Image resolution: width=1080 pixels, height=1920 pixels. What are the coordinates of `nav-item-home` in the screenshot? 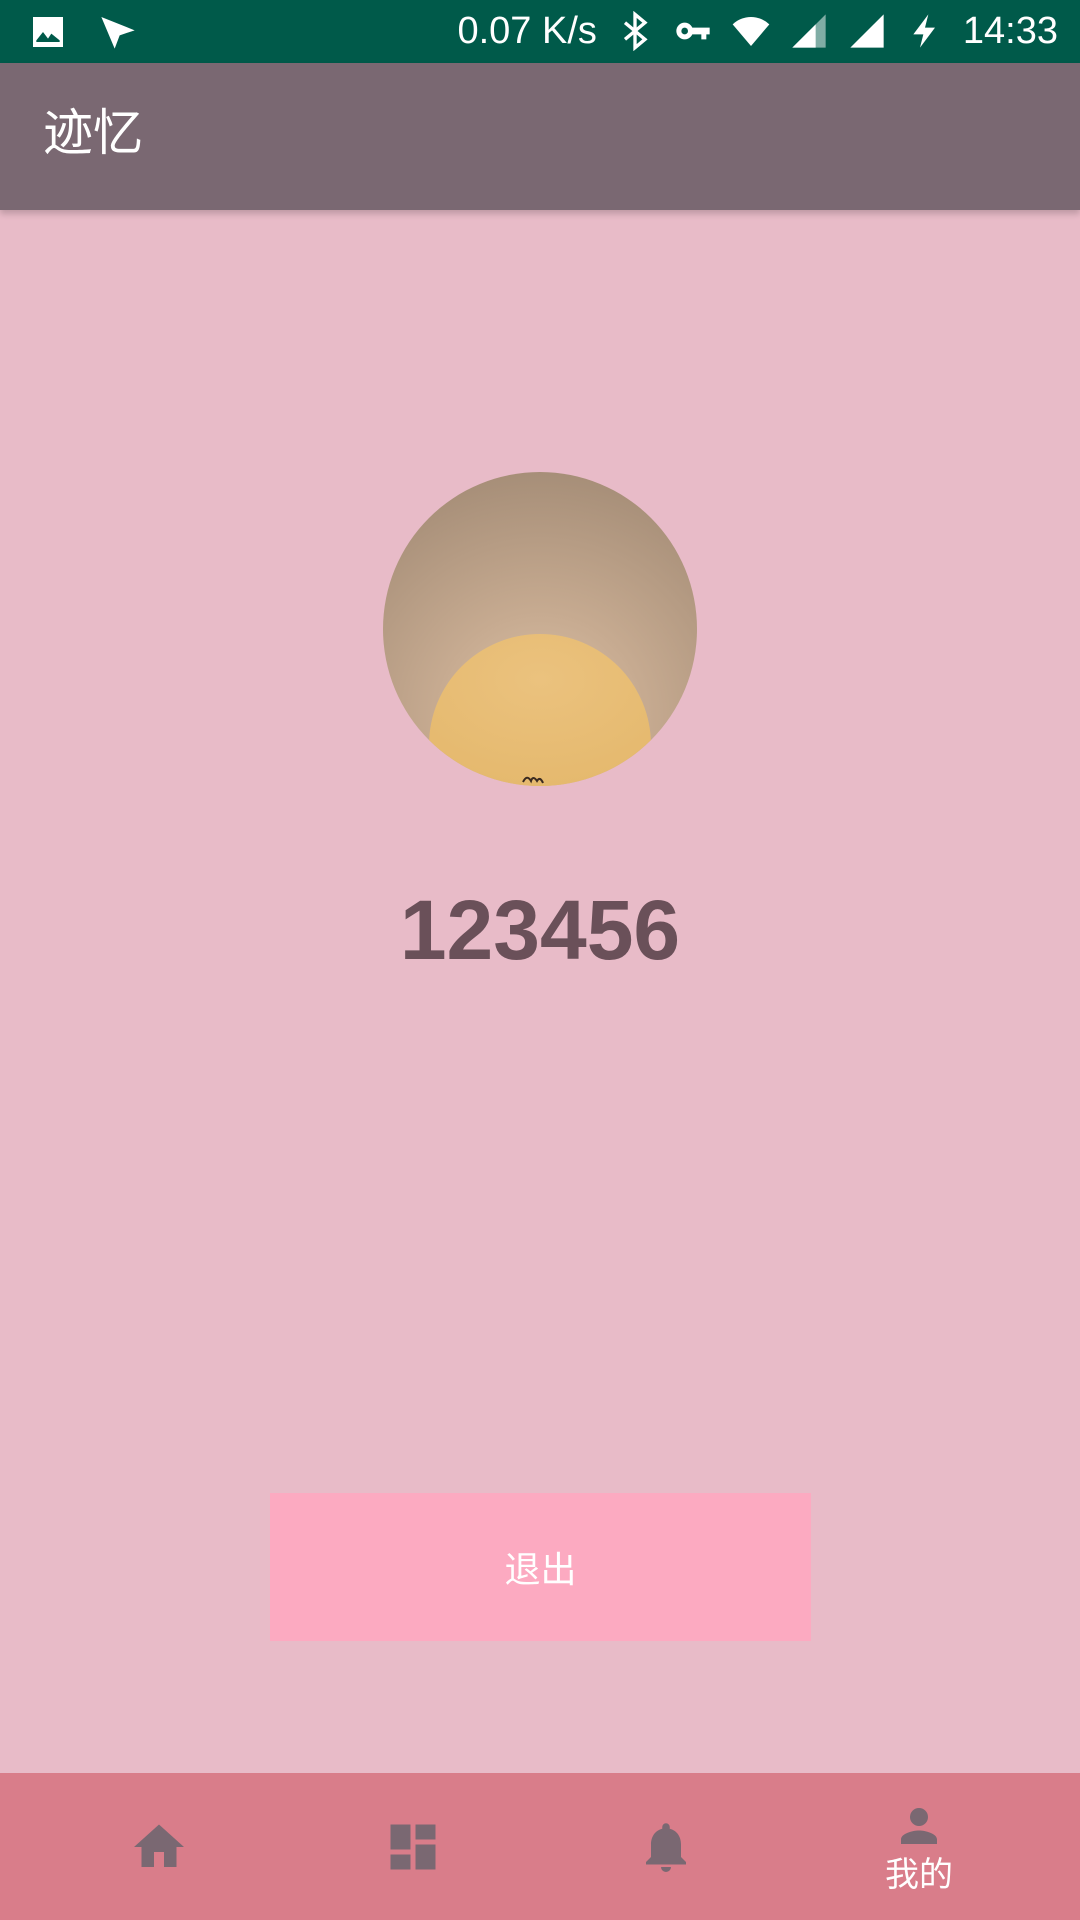 It's located at (159, 1846).